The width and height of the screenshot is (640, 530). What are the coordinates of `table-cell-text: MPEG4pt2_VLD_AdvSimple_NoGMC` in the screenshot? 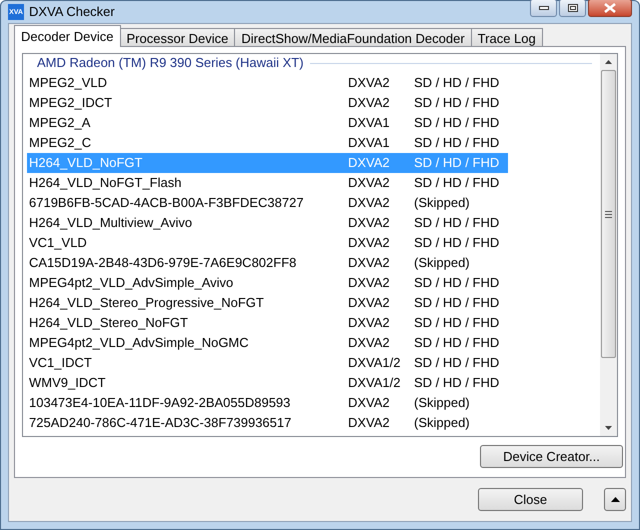 It's located at (139, 343).